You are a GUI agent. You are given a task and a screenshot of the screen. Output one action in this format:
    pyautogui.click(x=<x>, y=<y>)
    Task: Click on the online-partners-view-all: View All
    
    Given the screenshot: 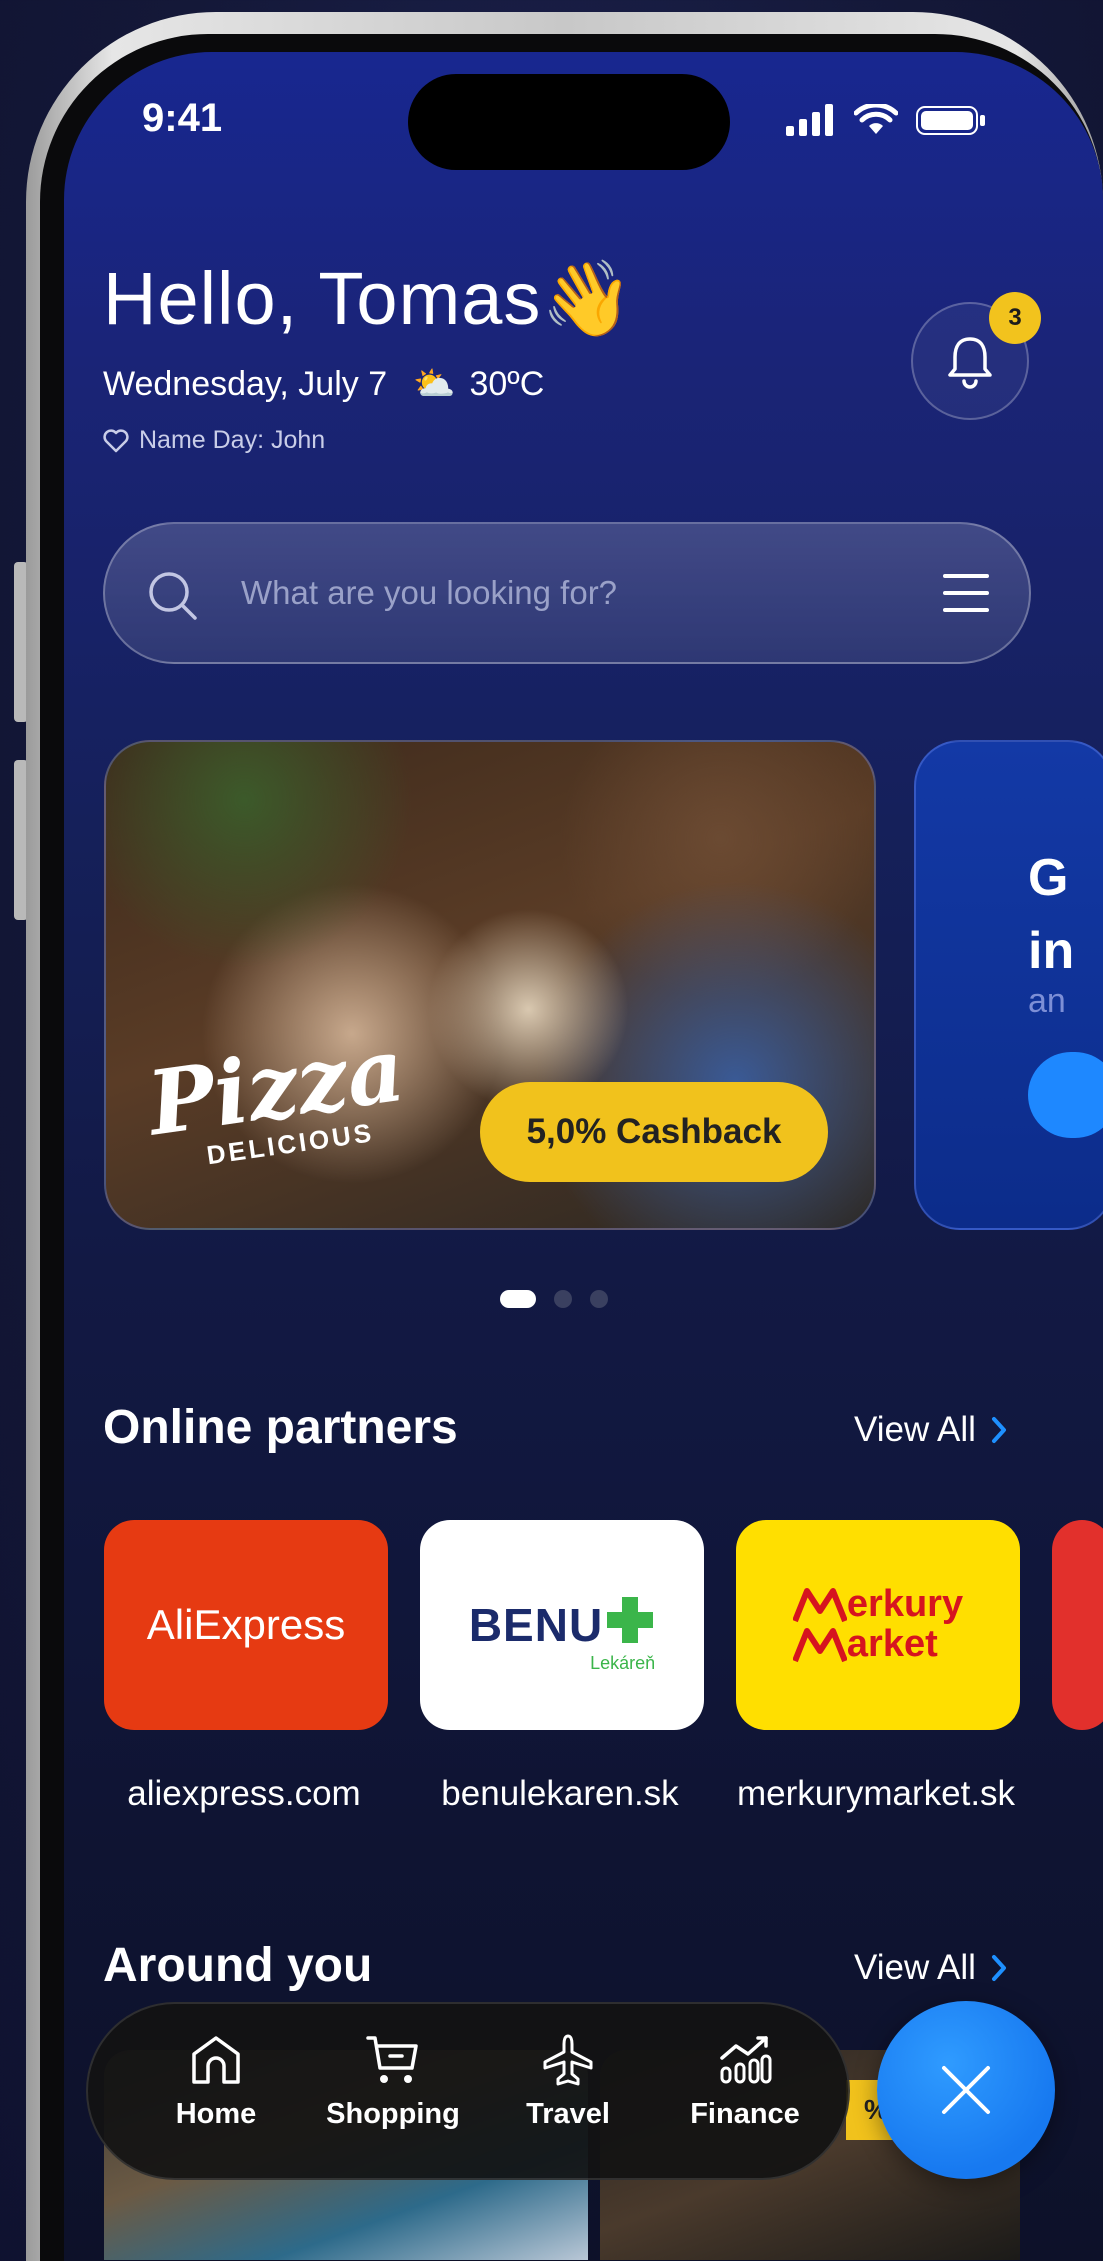 What is the action you would take?
    pyautogui.click(x=931, y=1430)
    